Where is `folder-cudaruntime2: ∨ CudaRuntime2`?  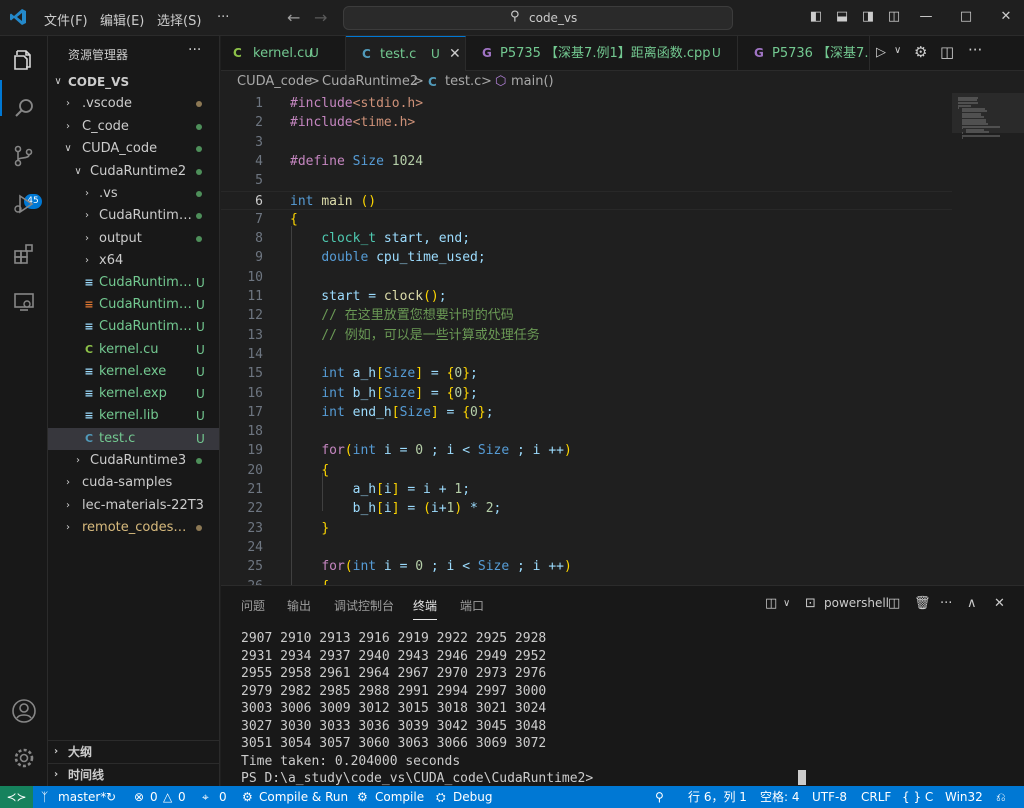
folder-cudaruntime2: ∨ CudaRuntime2 is located at coordinates (133, 172).